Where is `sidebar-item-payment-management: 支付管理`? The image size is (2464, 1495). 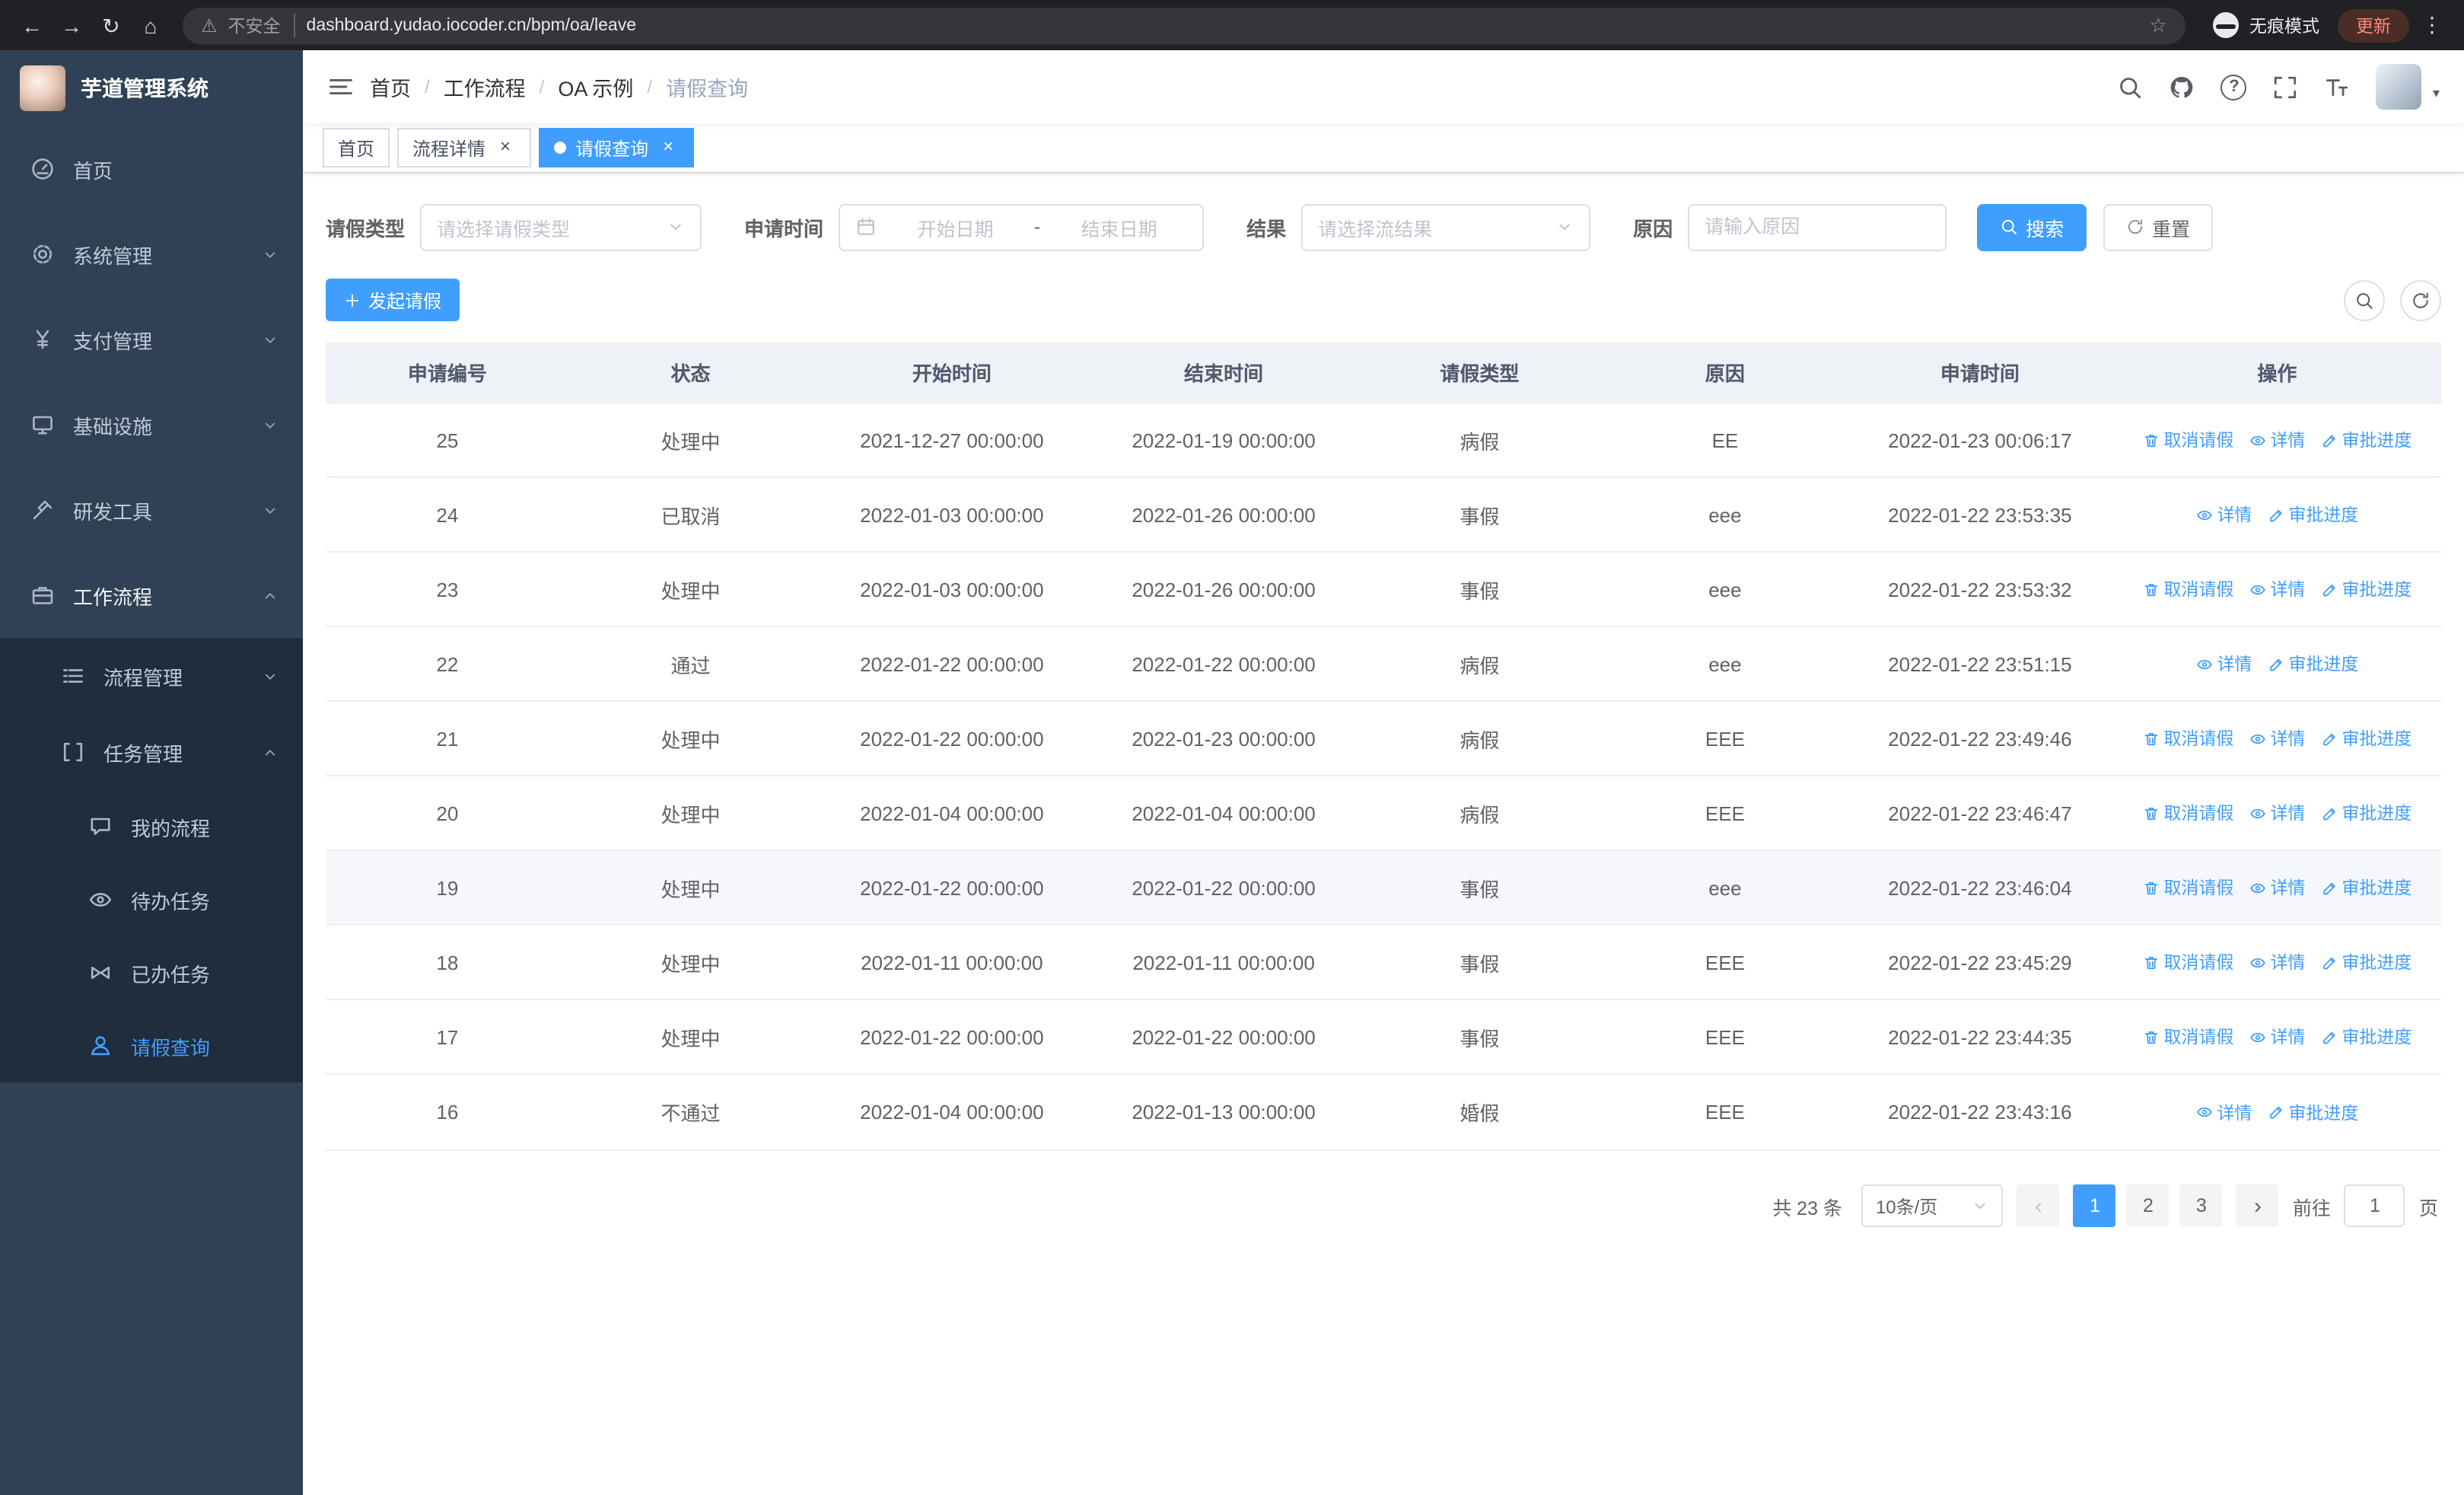 sidebar-item-payment-management: 支付管理 is located at coordinates (151, 339).